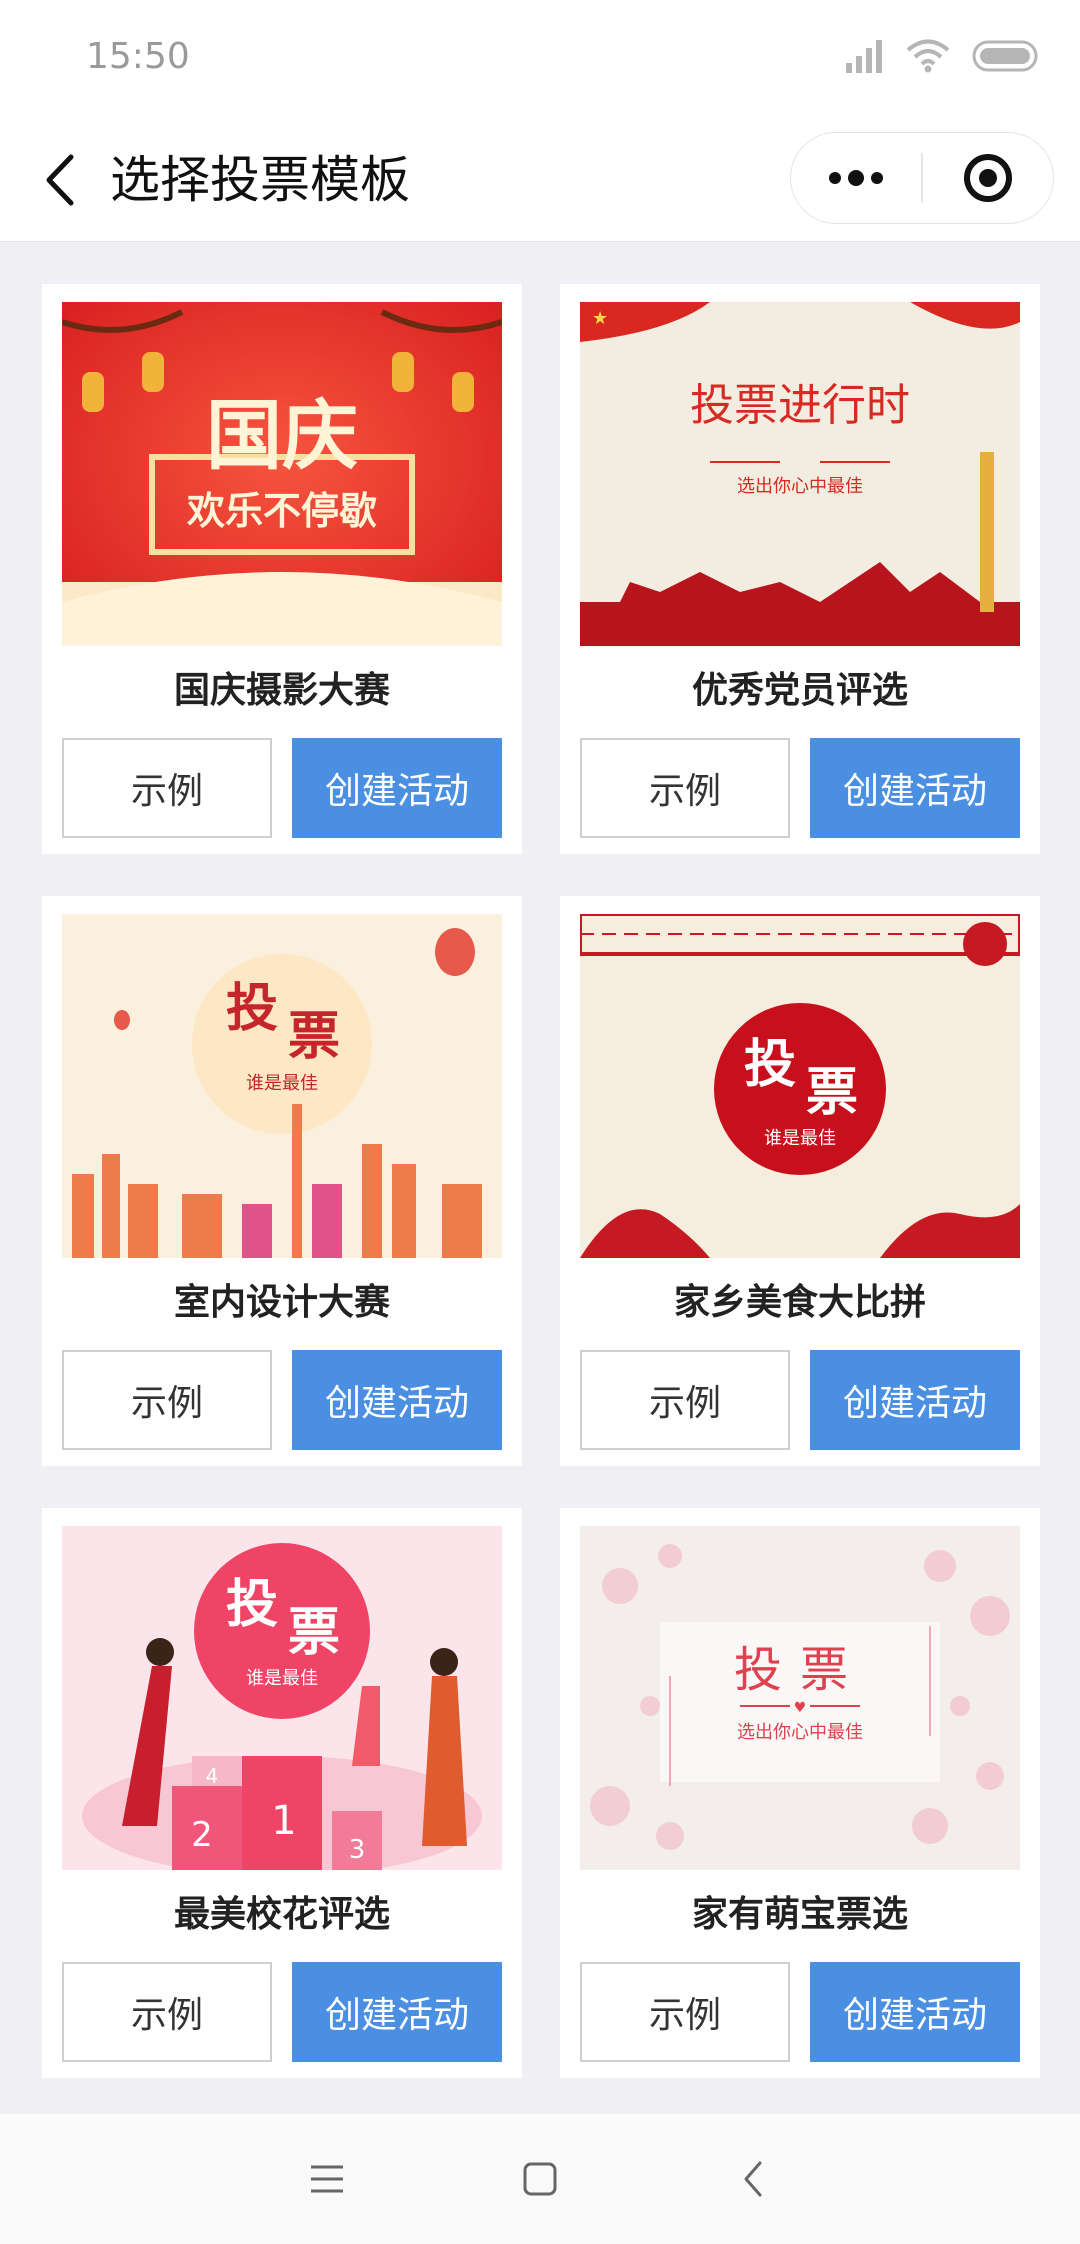 The width and height of the screenshot is (1080, 2244). What do you see at coordinates (282, 435) in the screenshot?
I see `thumbnail-heading: 国庆` at bounding box center [282, 435].